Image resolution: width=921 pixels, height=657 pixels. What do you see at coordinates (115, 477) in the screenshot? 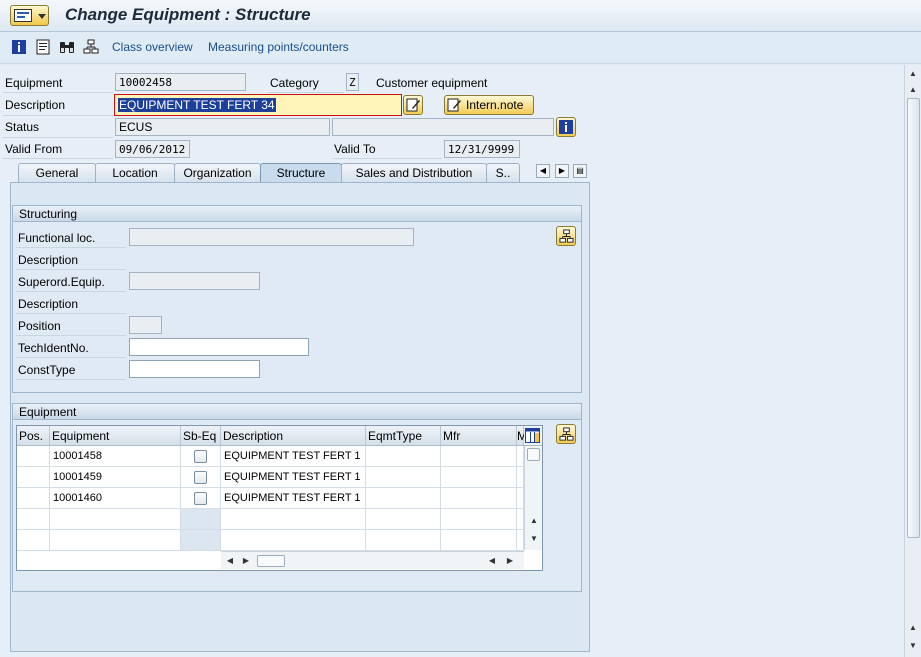
I see `table-cell-equipment: 10001459` at bounding box center [115, 477].